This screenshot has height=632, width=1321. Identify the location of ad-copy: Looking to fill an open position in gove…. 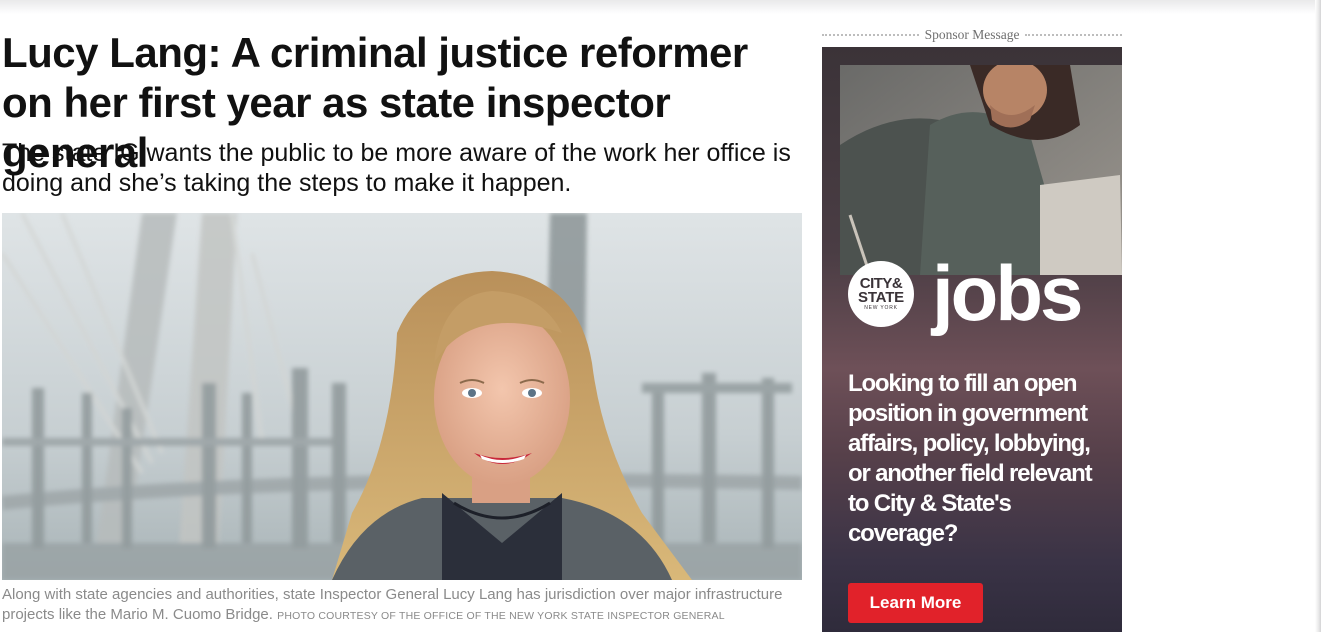
(970, 458).